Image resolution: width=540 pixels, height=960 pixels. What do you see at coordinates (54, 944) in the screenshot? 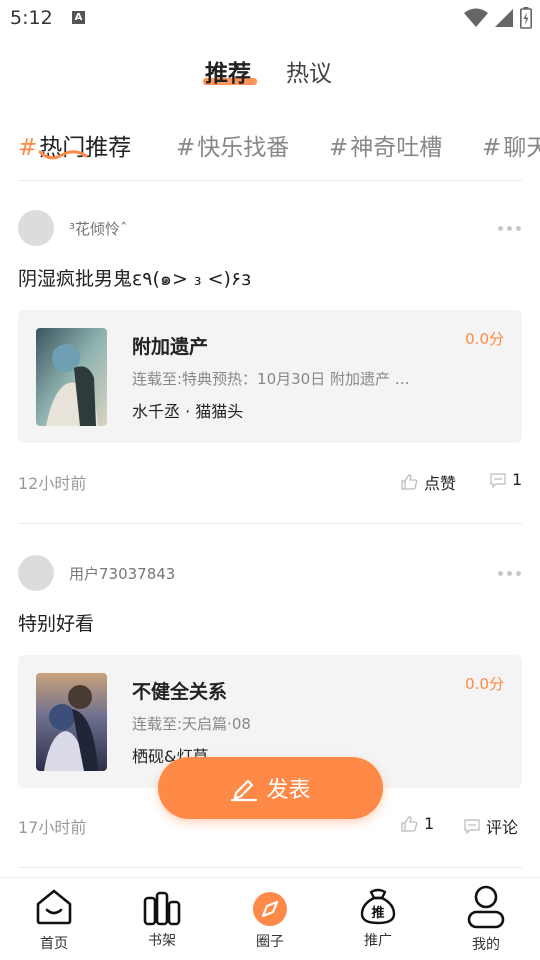
I see `nav-label: 首页` at bounding box center [54, 944].